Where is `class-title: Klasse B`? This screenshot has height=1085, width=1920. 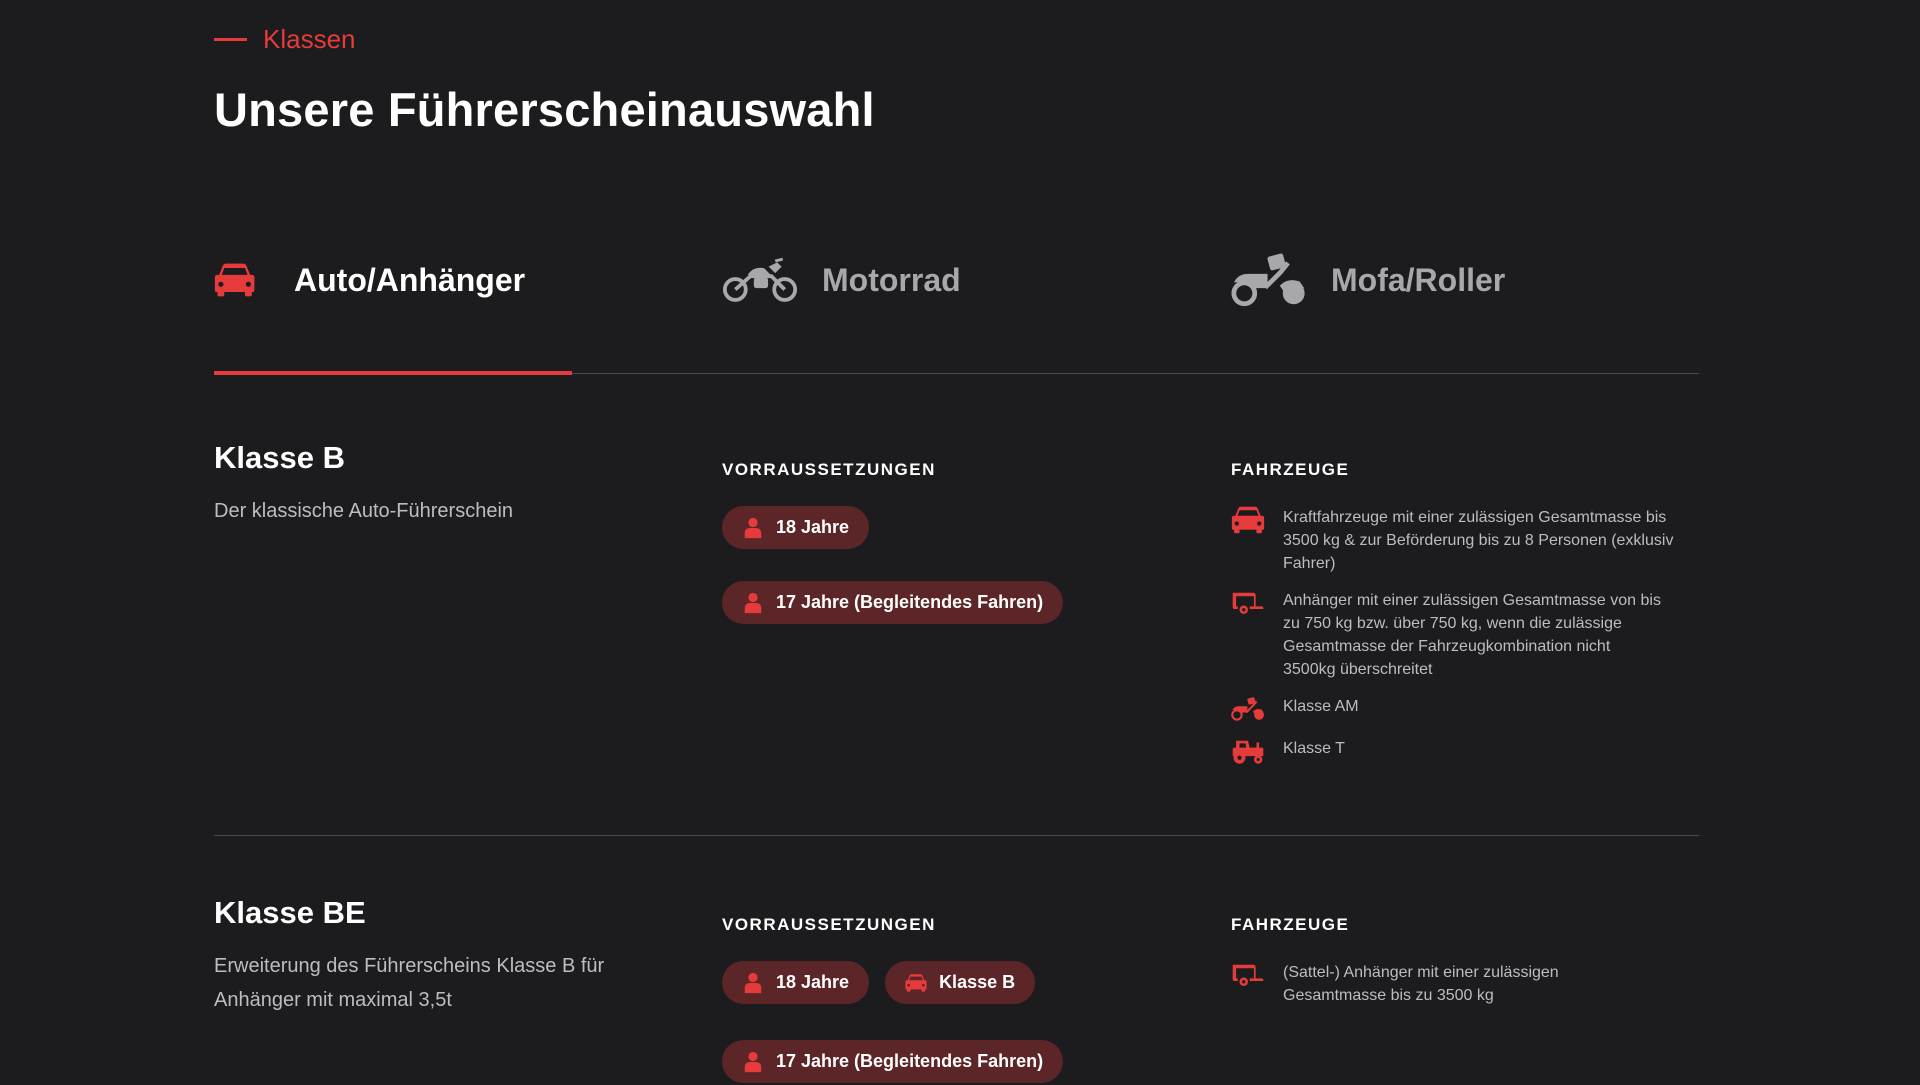
class-title: Klasse B is located at coordinates (279, 457).